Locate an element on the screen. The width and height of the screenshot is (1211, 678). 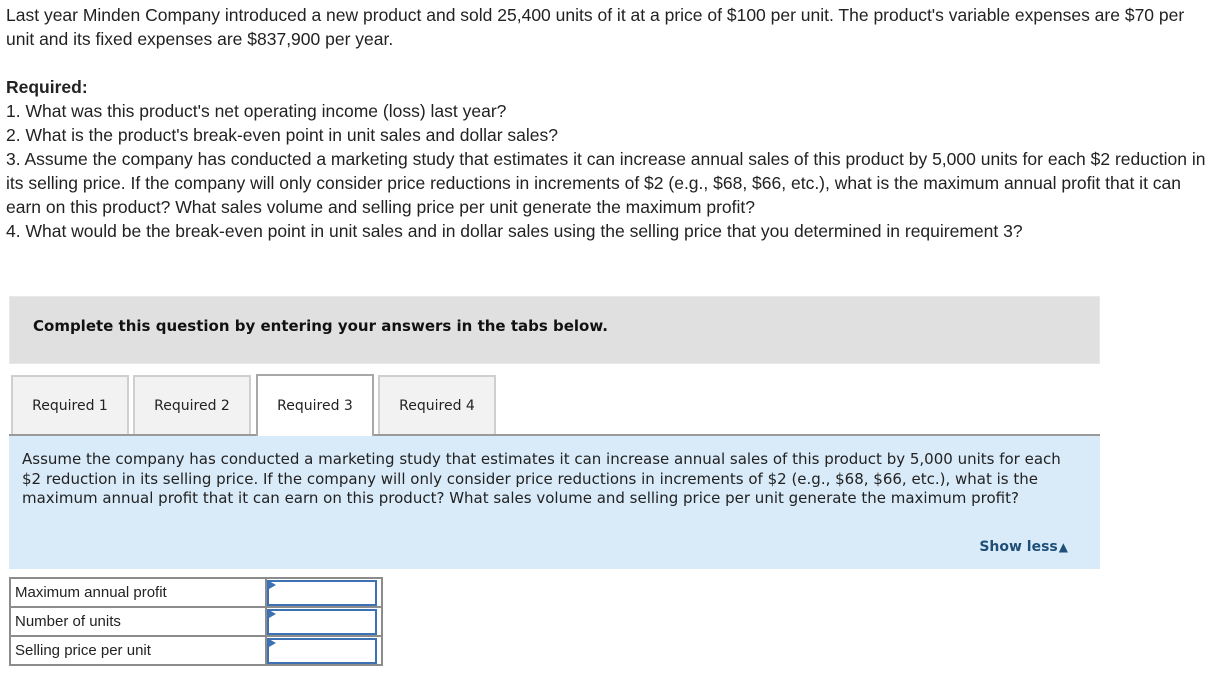
triangle-up-icon: ▲ is located at coordinates (1063, 547).